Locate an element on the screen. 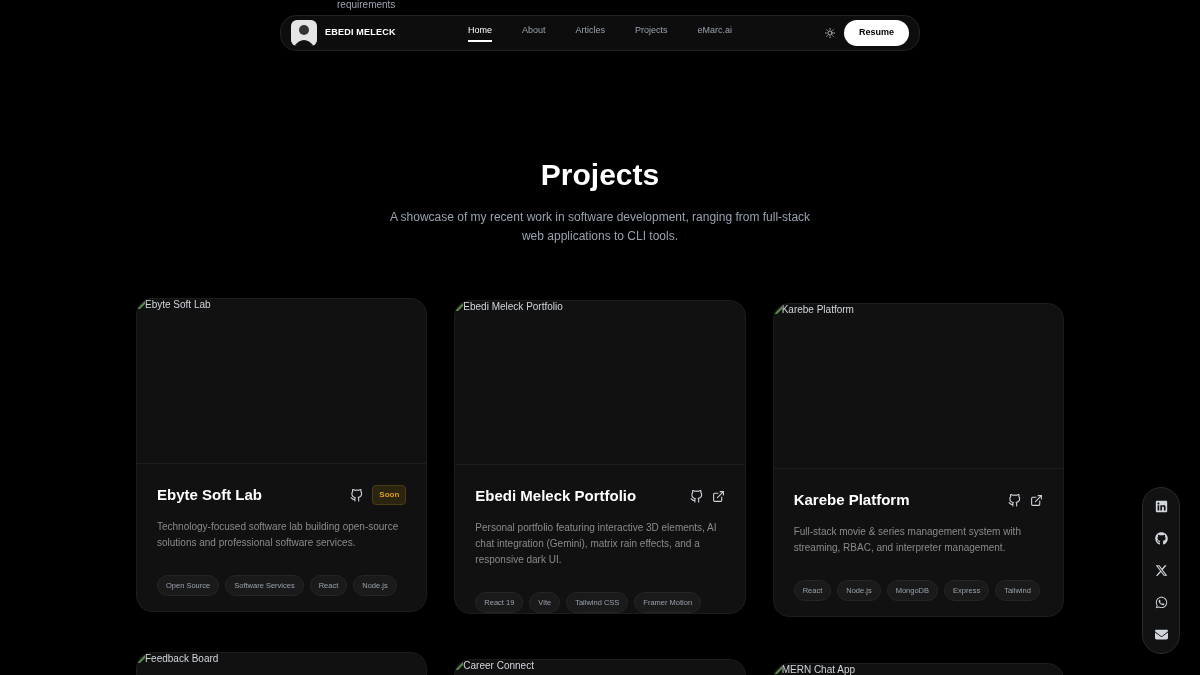  nav-link: eMarc.ai is located at coordinates (715, 33).